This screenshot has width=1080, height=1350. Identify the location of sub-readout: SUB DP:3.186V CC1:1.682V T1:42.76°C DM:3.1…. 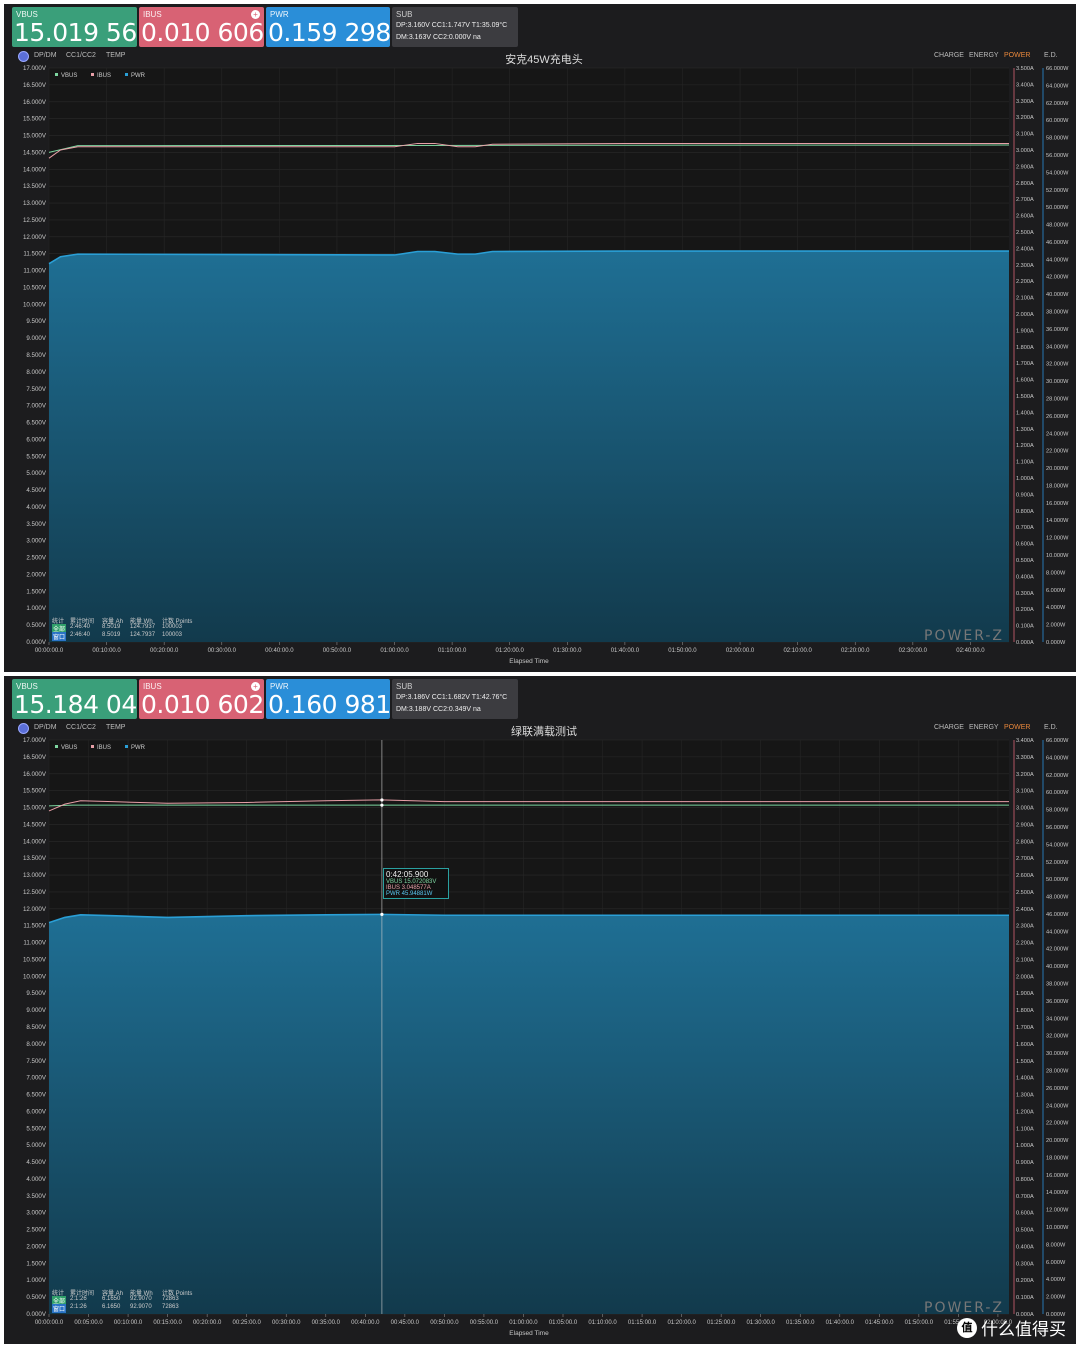
(455, 699).